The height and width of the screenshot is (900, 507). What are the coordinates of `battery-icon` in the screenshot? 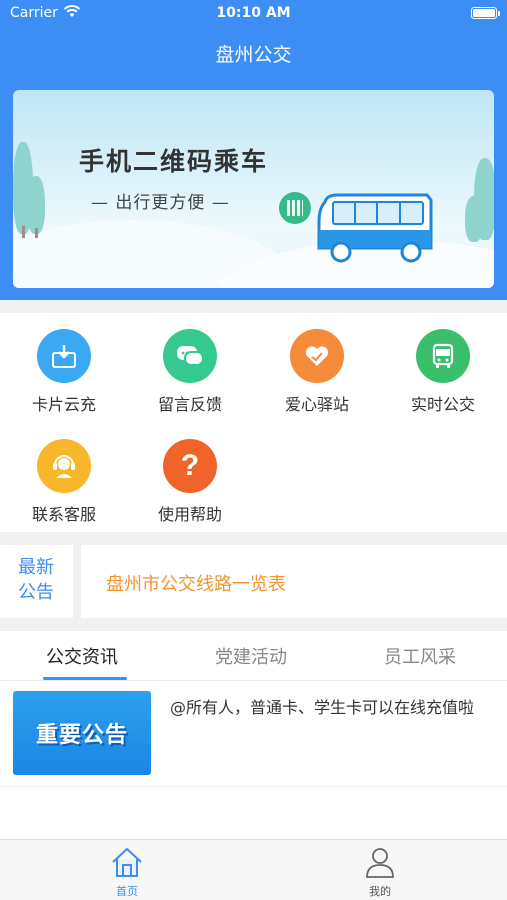 It's located at (485, 13).